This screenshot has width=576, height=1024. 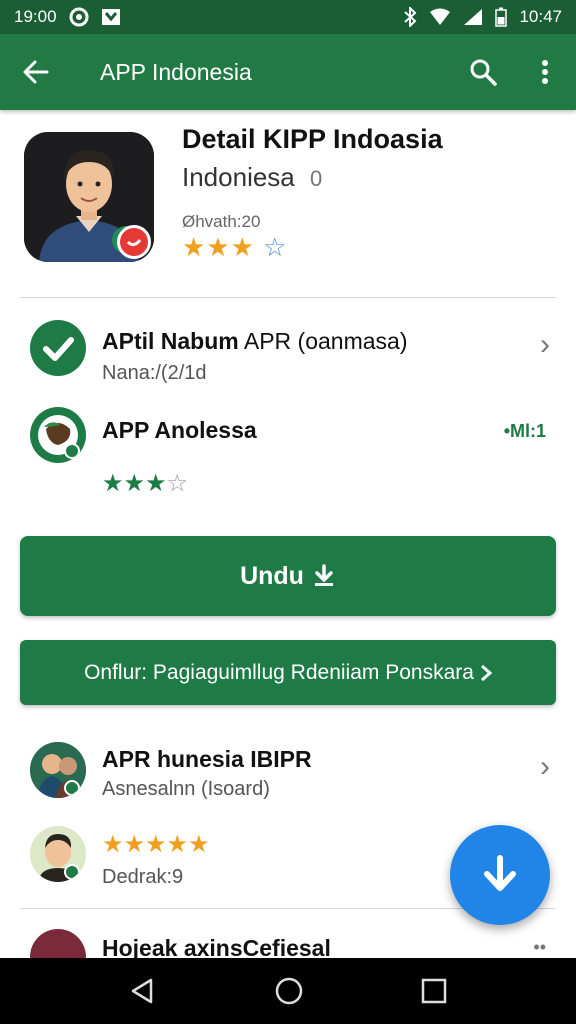 I want to click on download-arrow-icon, so click(x=500, y=873).